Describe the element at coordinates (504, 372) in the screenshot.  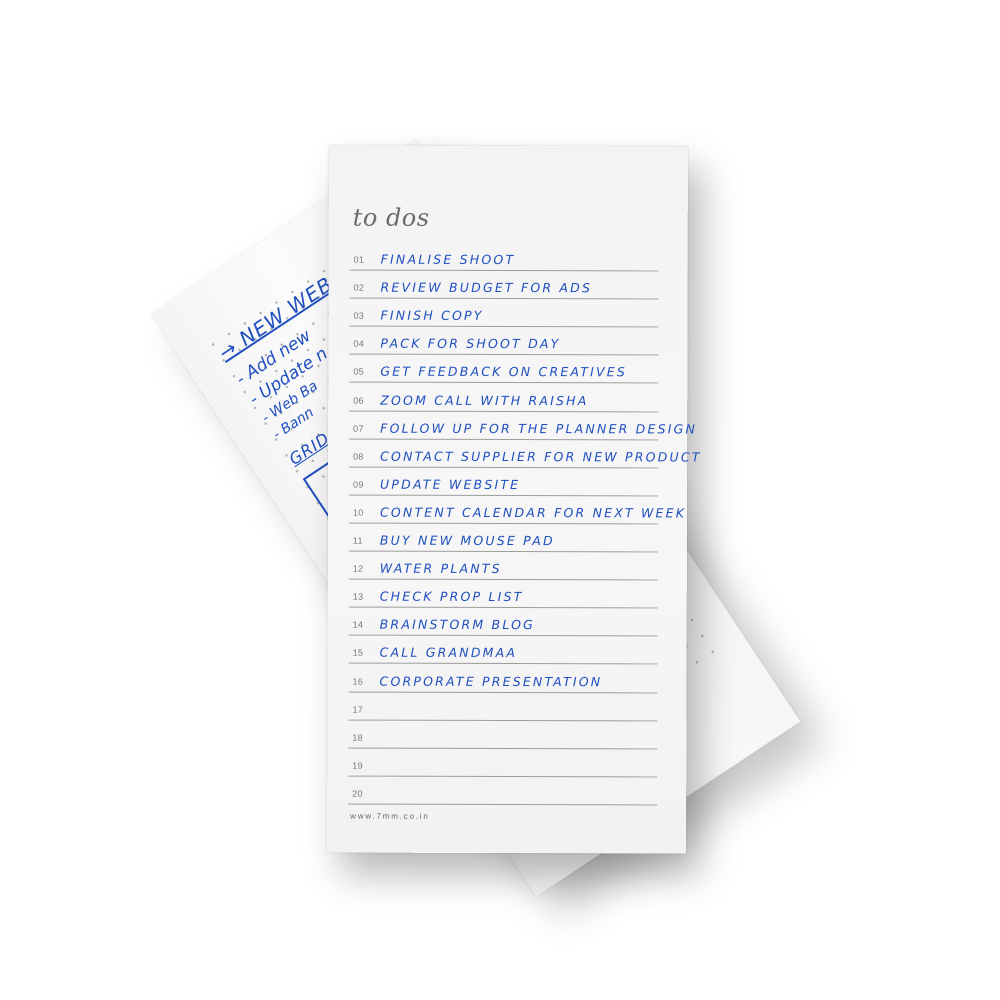
I see `todo-text: Get feedback on creatives` at that location.